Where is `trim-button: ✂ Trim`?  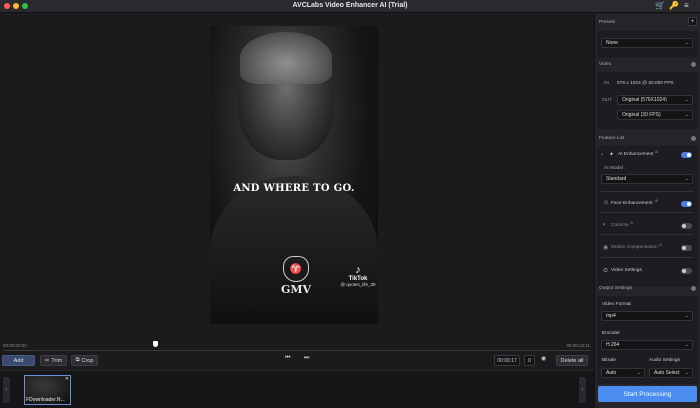
trim-button: ✂ Trim is located at coordinates (53, 360).